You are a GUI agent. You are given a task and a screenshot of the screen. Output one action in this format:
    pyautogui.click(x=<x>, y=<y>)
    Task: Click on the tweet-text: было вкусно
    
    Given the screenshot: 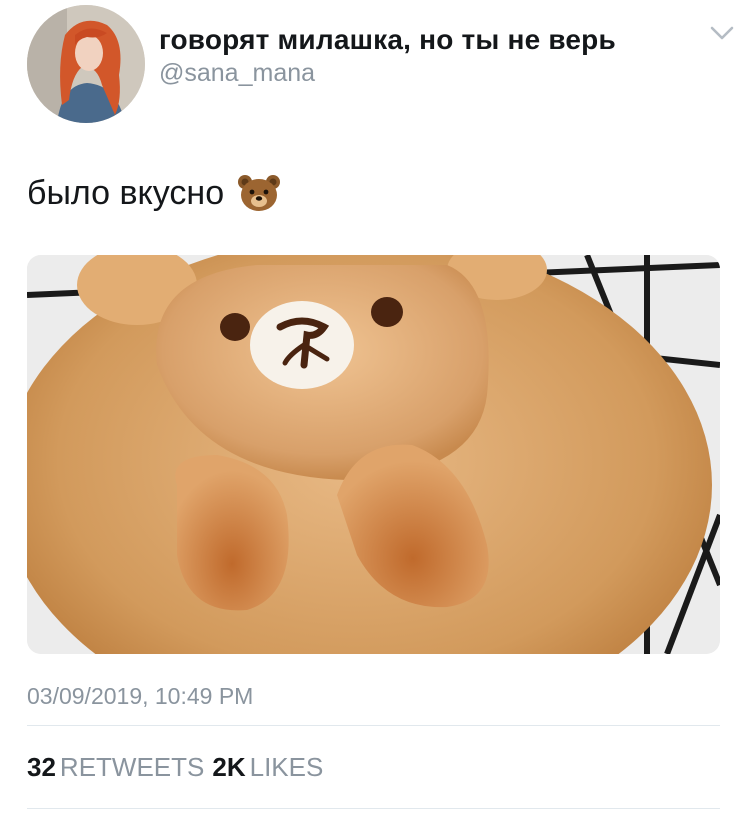 What is the action you would take?
    pyautogui.click(x=154, y=193)
    